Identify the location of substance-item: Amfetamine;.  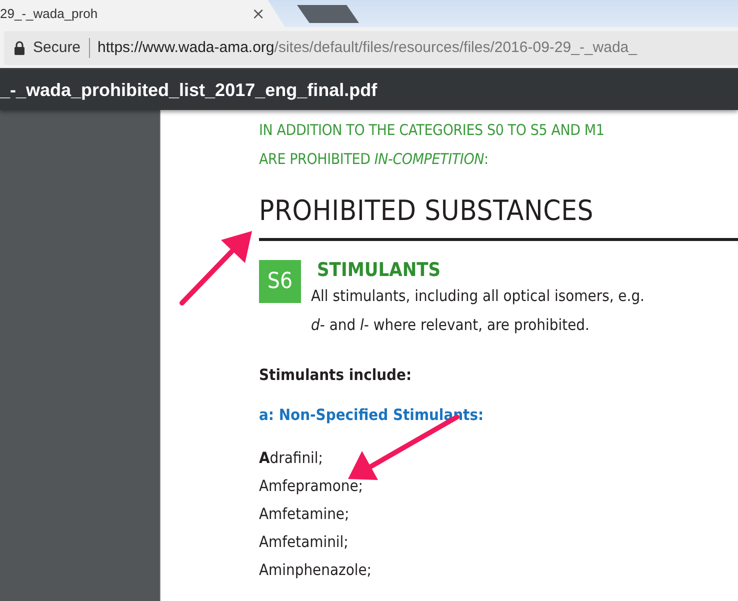
(304, 514).